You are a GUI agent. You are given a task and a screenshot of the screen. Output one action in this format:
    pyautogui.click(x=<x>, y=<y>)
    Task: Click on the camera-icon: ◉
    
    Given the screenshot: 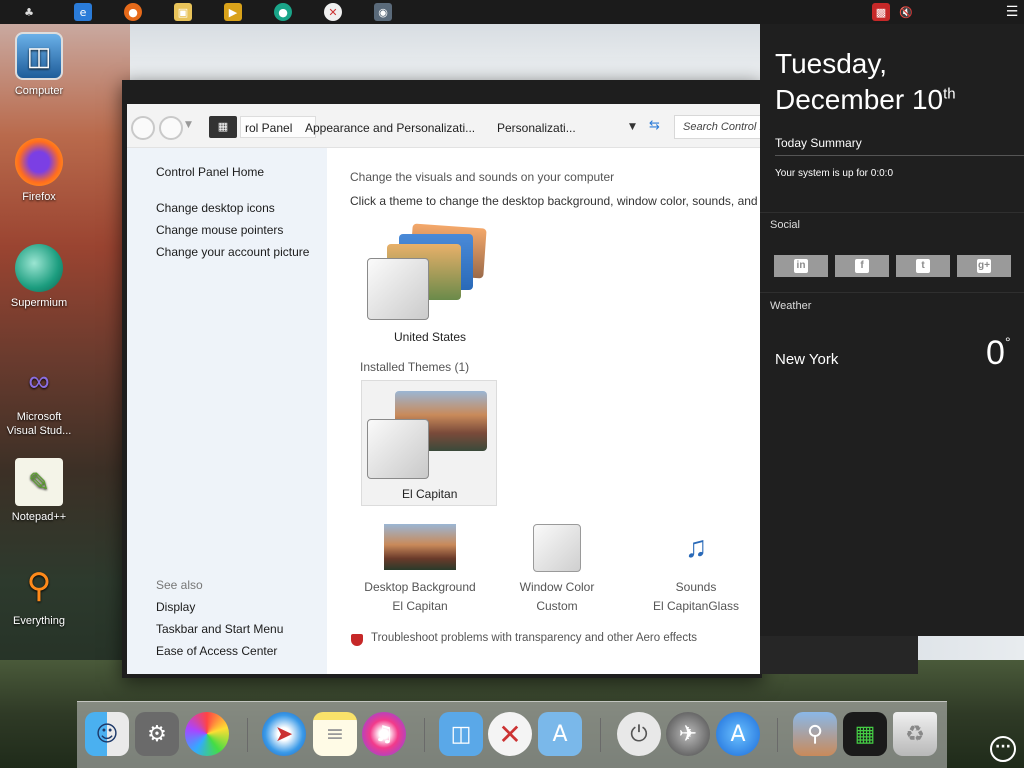 What is the action you would take?
    pyautogui.click(x=383, y=12)
    